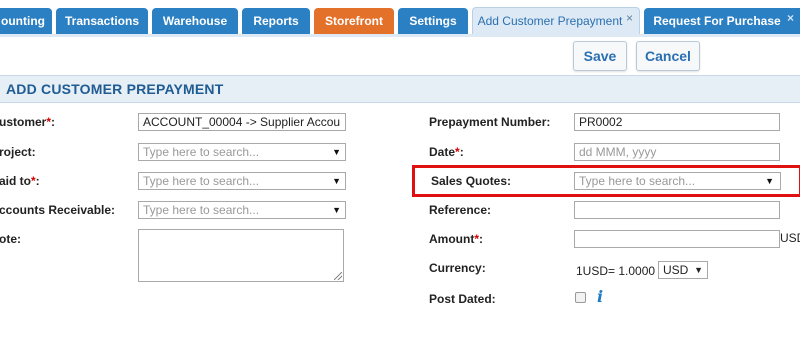 This screenshot has height=344, width=800. I want to click on tab-request-for-purchase: Request For Purchase ×, so click(722, 21).